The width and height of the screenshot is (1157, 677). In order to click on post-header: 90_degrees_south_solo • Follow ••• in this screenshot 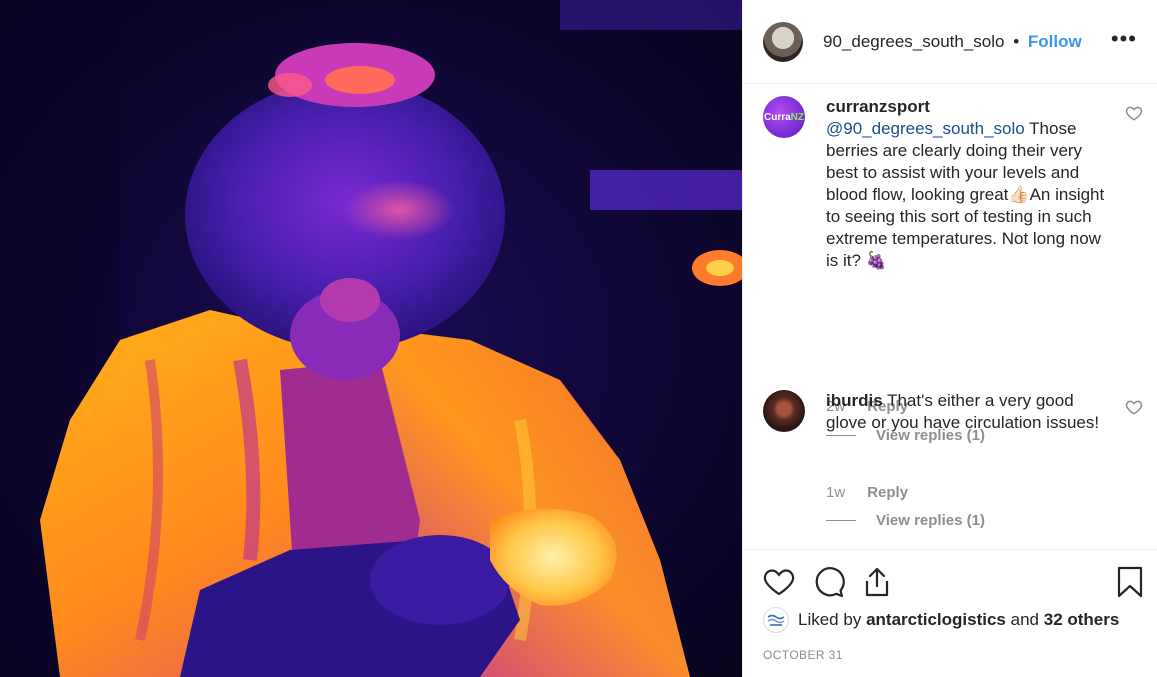, I will do `click(950, 42)`.